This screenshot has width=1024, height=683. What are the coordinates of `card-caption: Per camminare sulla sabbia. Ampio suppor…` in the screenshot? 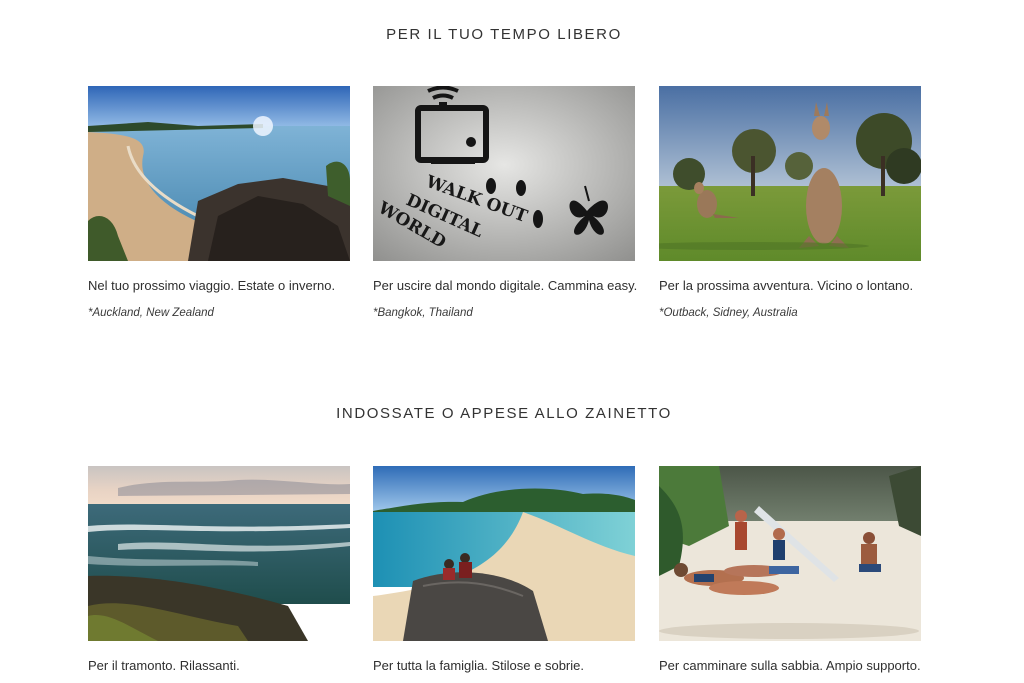 It's located at (790, 665).